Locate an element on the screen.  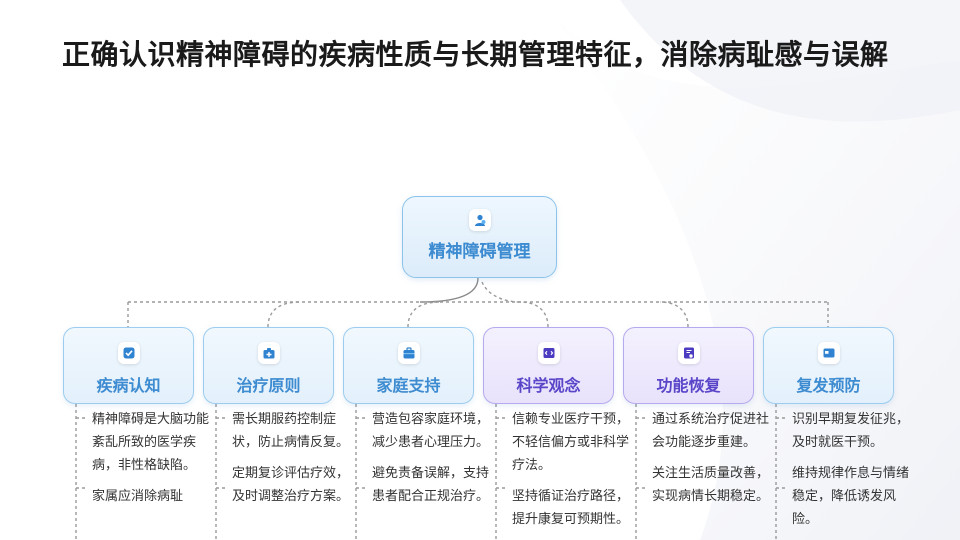
document-settings-icon is located at coordinates (688, 353).